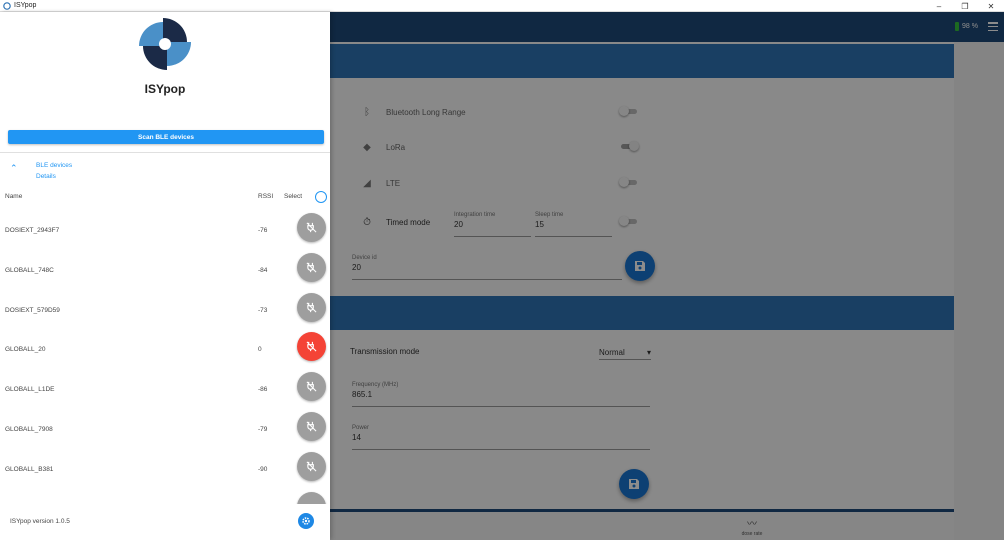 The image size is (1004, 540). What do you see at coordinates (396, 147) in the screenshot?
I see `lora-label: LoRa` at bounding box center [396, 147].